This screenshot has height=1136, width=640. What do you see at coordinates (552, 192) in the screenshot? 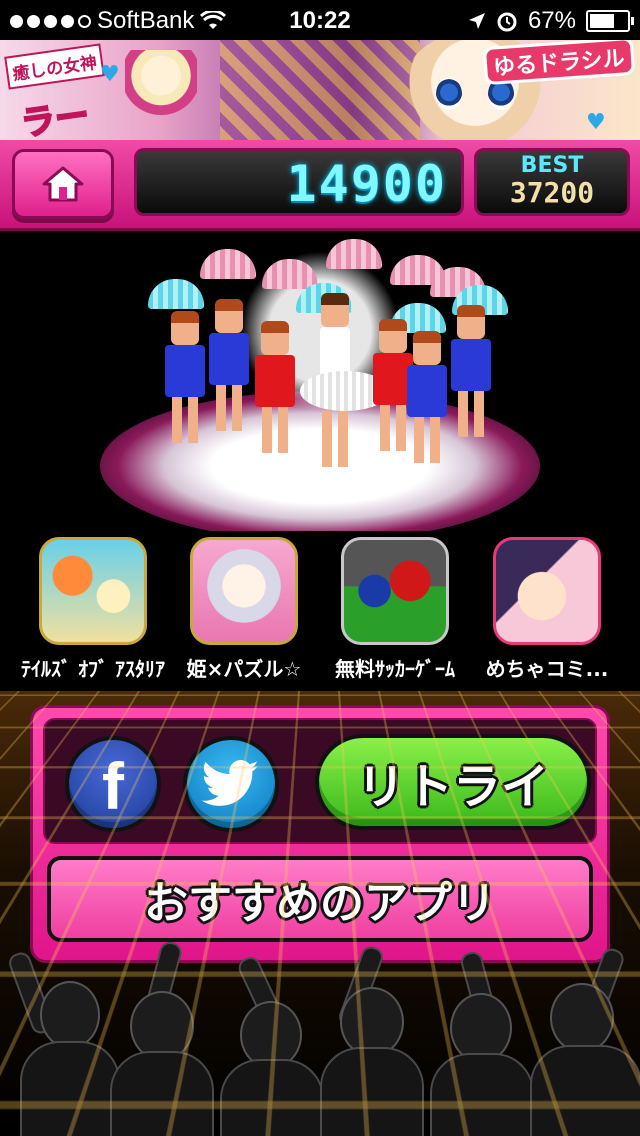
I see `best-score: 37200` at bounding box center [552, 192].